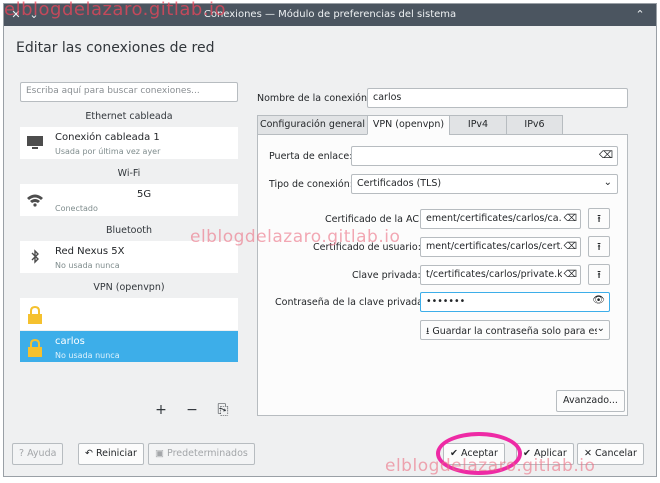  What do you see at coordinates (408, 125) in the screenshot?
I see `tab-vpn: VPN (openvpn)` at bounding box center [408, 125].